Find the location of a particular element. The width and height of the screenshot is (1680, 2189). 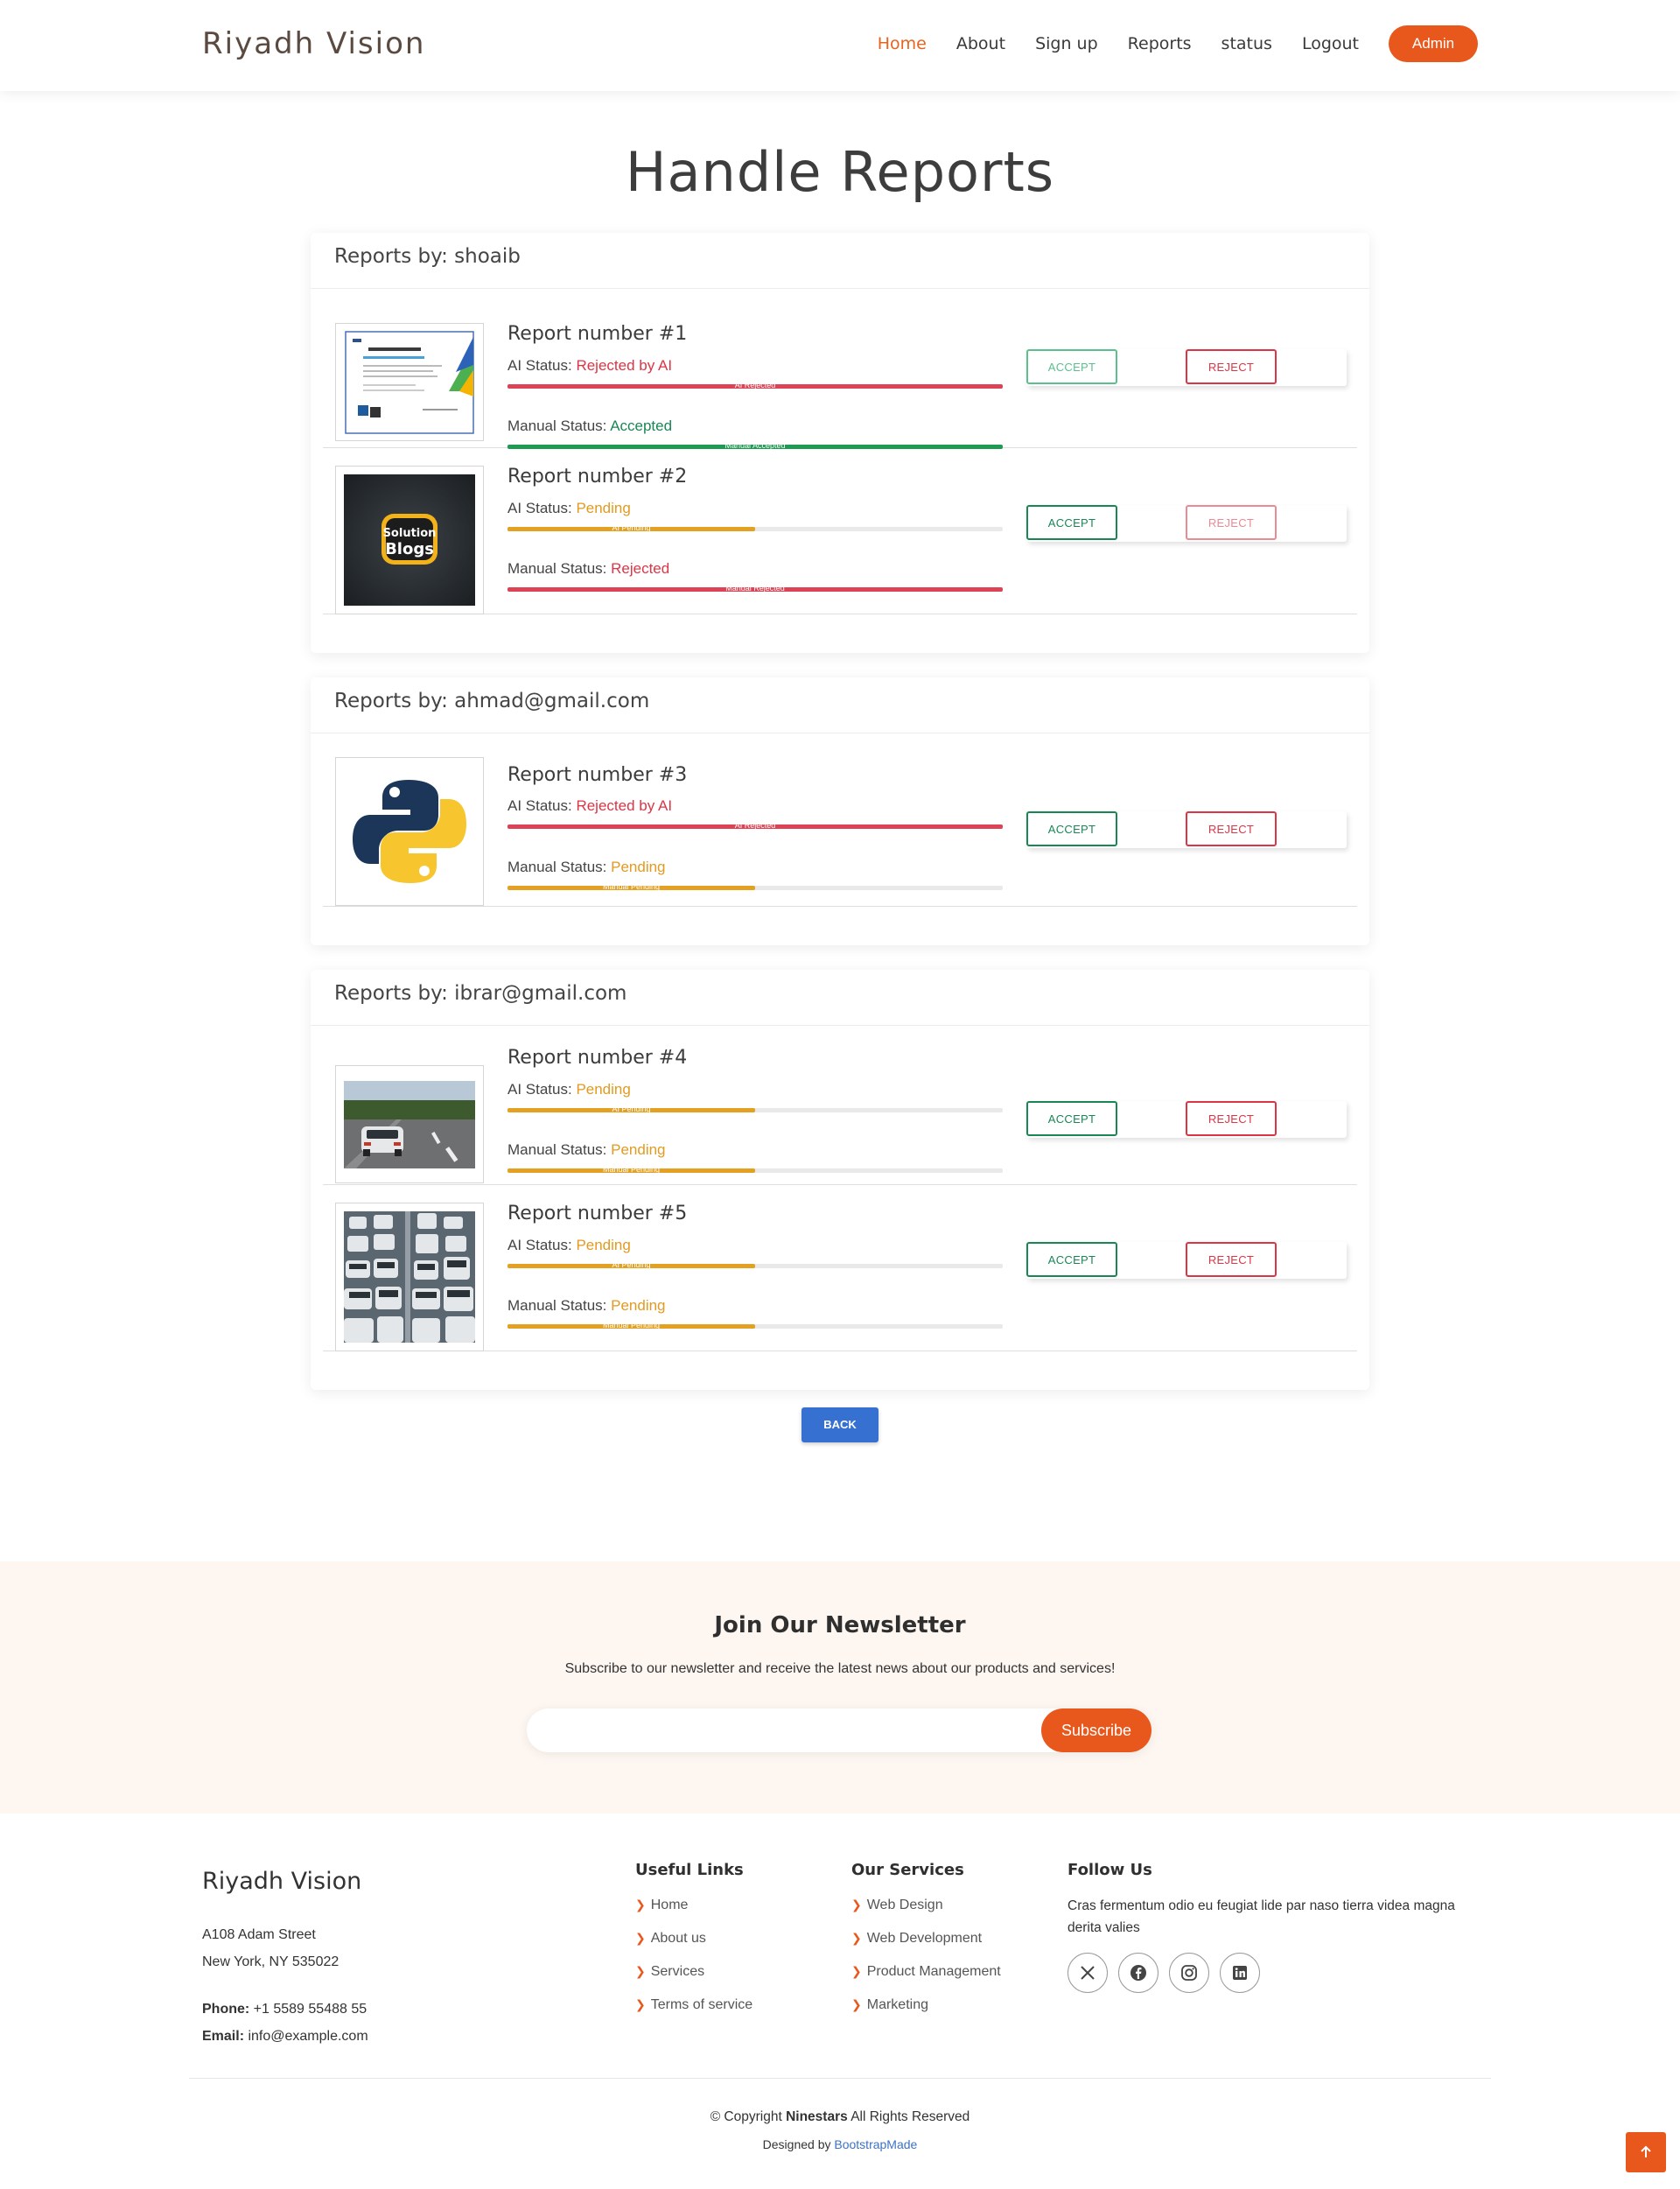

service-link: ❯ Marketing is located at coordinates (926, 2010).